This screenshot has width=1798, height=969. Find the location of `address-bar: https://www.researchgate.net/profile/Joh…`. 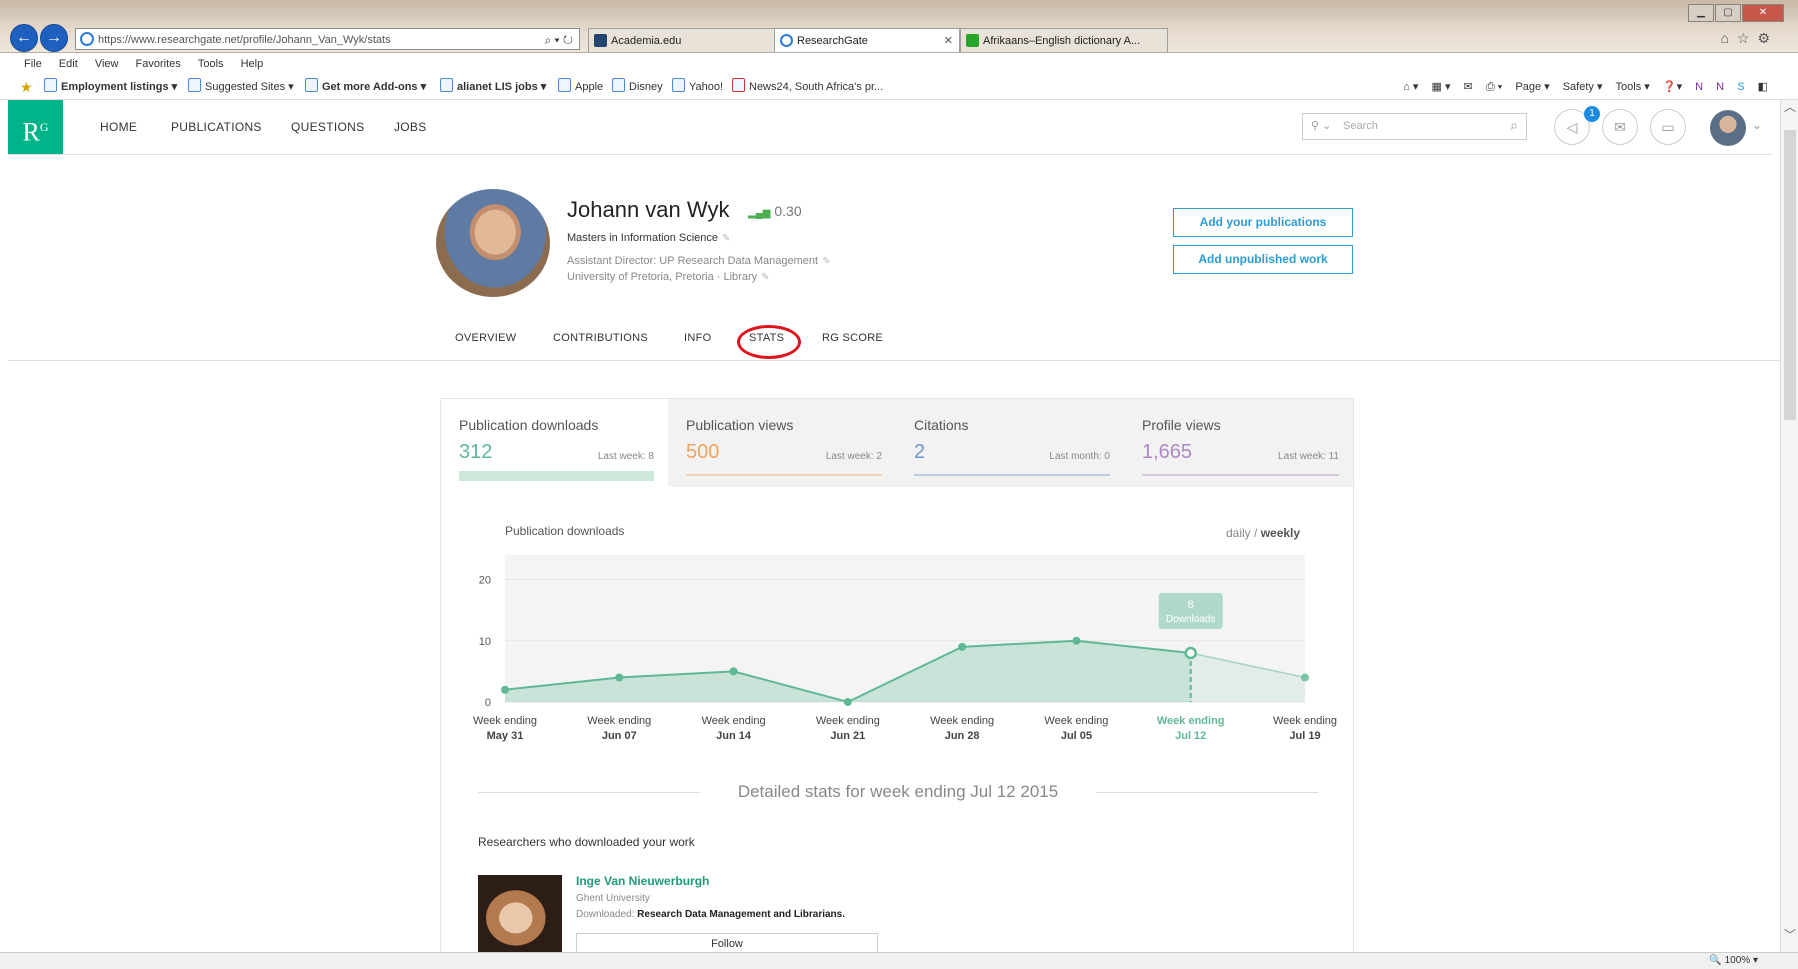

address-bar: https://www.researchgate.net/profile/Joh… is located at coordinates (327, 39).